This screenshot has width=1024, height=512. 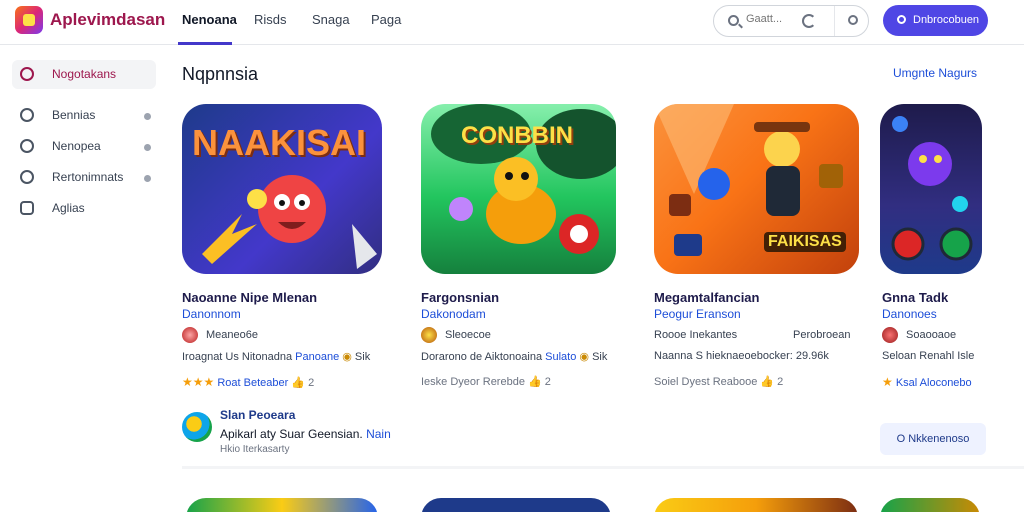 What do you see at coordinates (560, 357) in the screenshot?
I see `meta-link: Sulato` at bounding box center [560, 357].